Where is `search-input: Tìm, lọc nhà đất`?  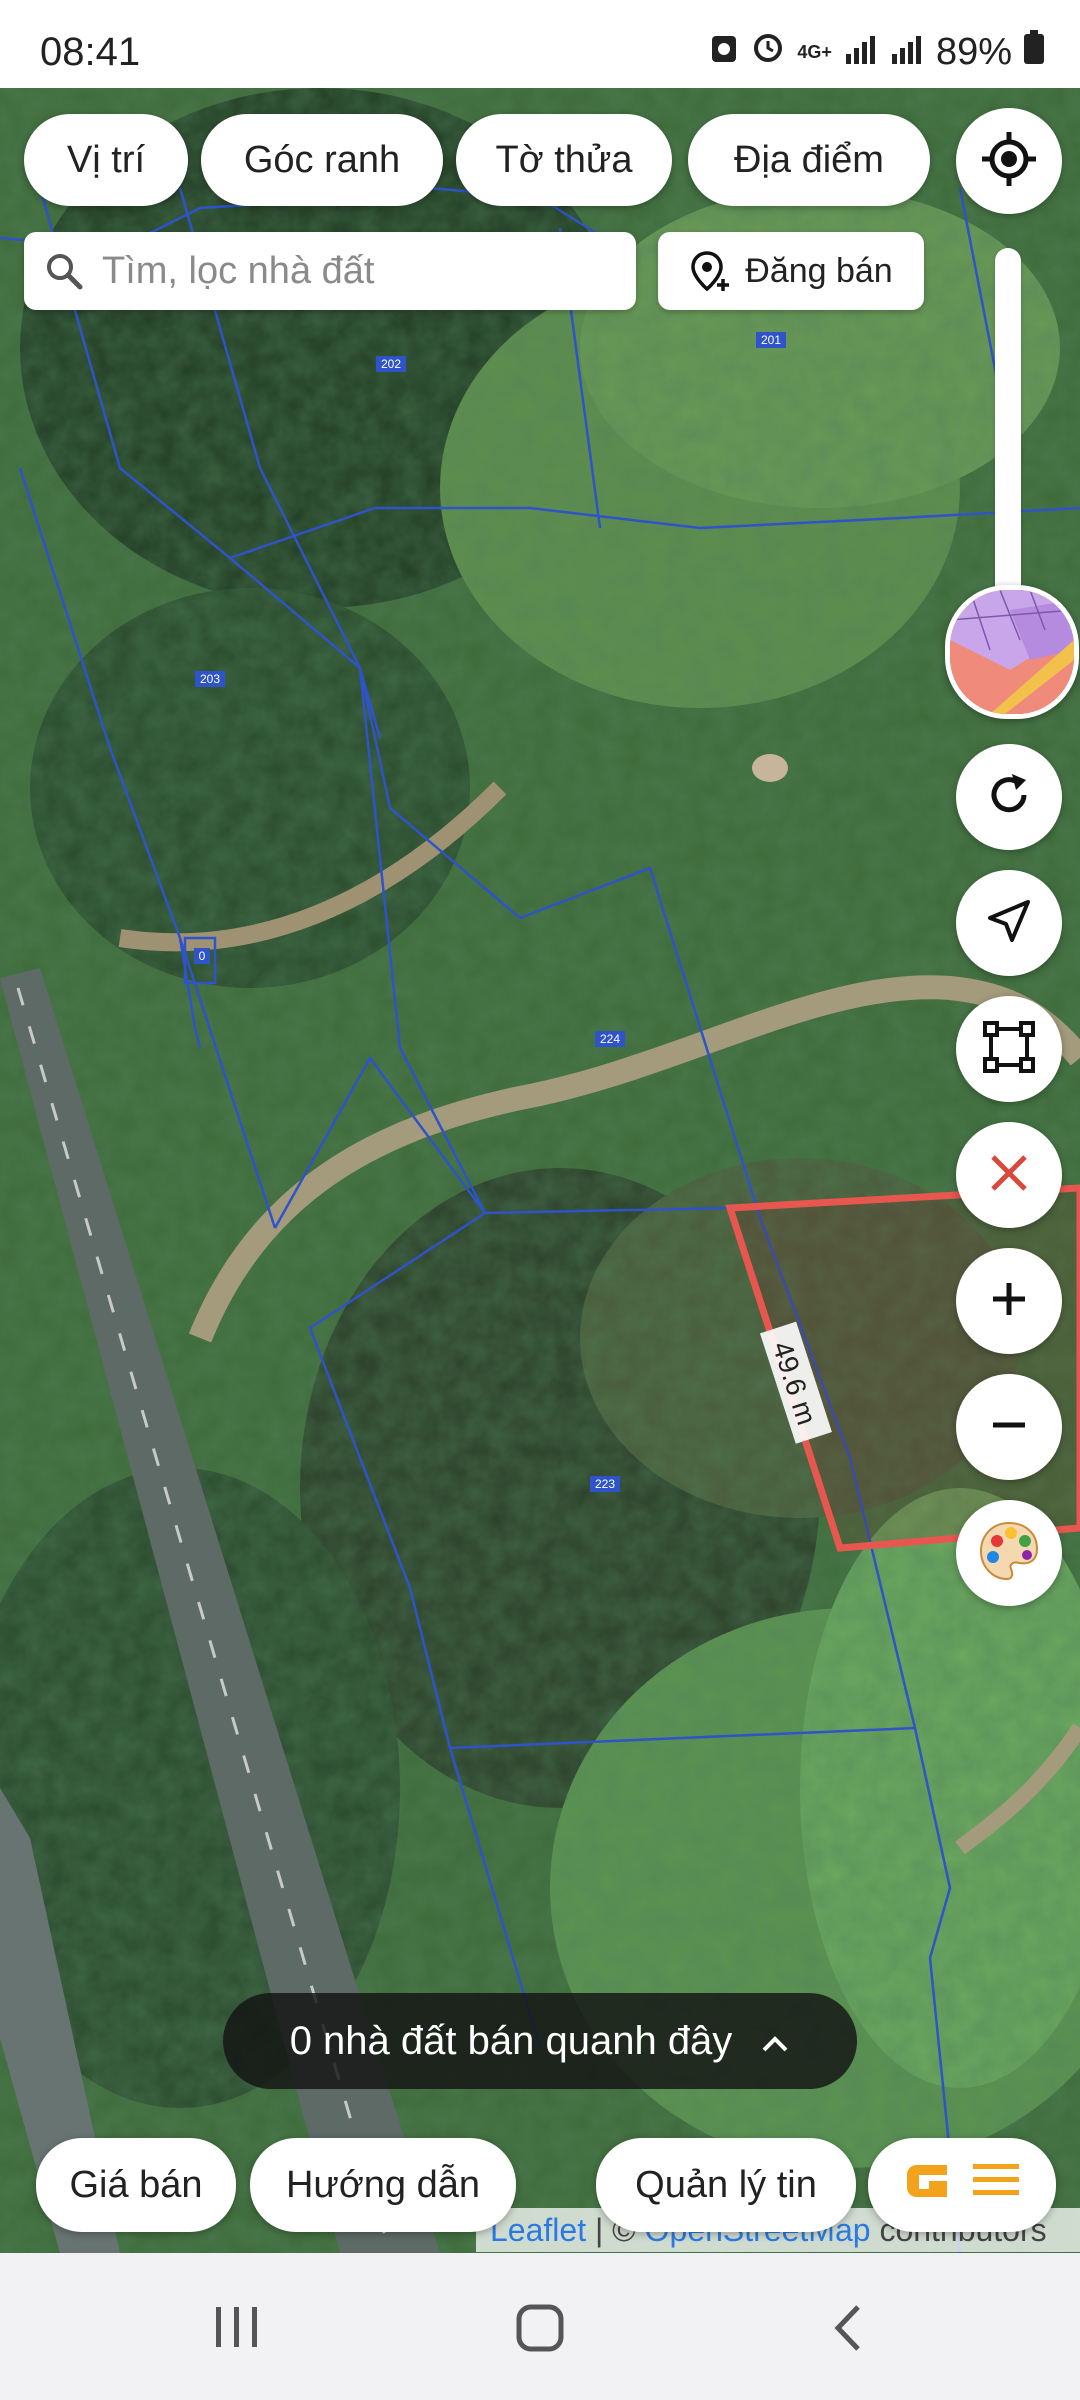
search-input: Tìm, lọc nhà đất is located at coordinates (330, 271).